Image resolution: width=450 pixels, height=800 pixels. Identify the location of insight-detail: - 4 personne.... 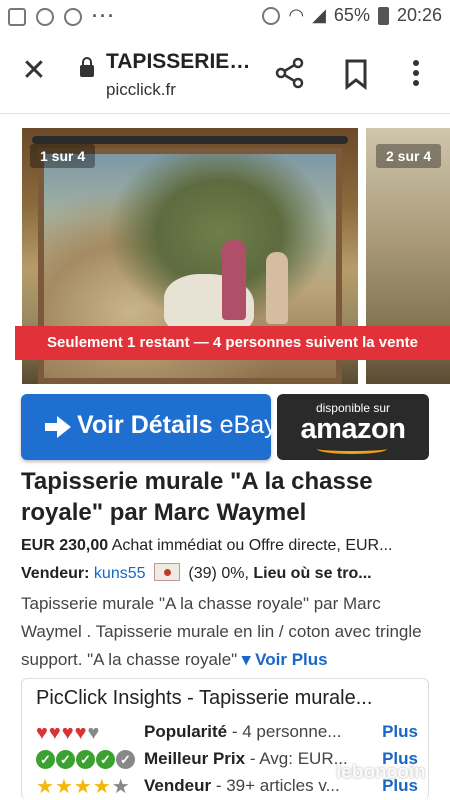
(284, 731).